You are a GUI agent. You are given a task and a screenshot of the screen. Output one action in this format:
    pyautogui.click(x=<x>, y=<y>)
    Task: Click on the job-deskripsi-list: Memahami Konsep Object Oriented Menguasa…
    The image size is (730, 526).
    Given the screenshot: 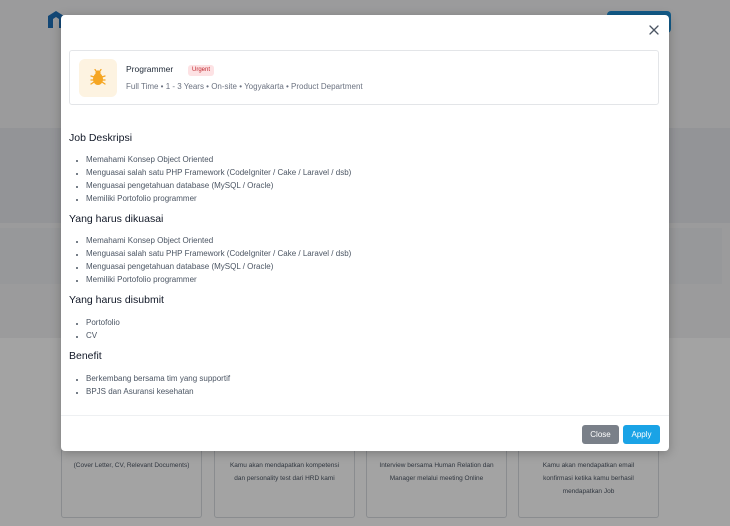 What is the action you would take?
    pyautogui.click(x=210, y=179)
    